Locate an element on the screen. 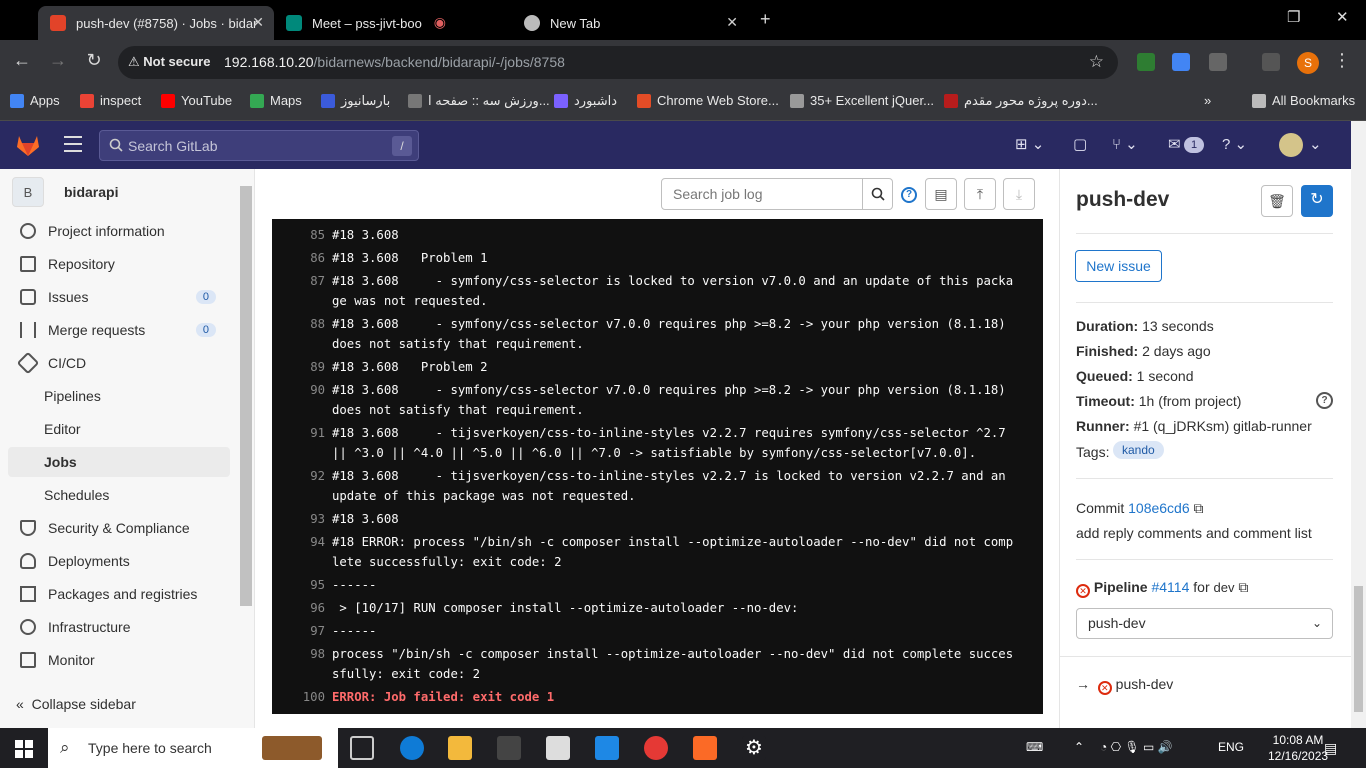 The height and width of the screenshot is (768, 1366). taskbar-clock: 10:08 AM 12/16/2023 is located at coordinates (1298, 748).